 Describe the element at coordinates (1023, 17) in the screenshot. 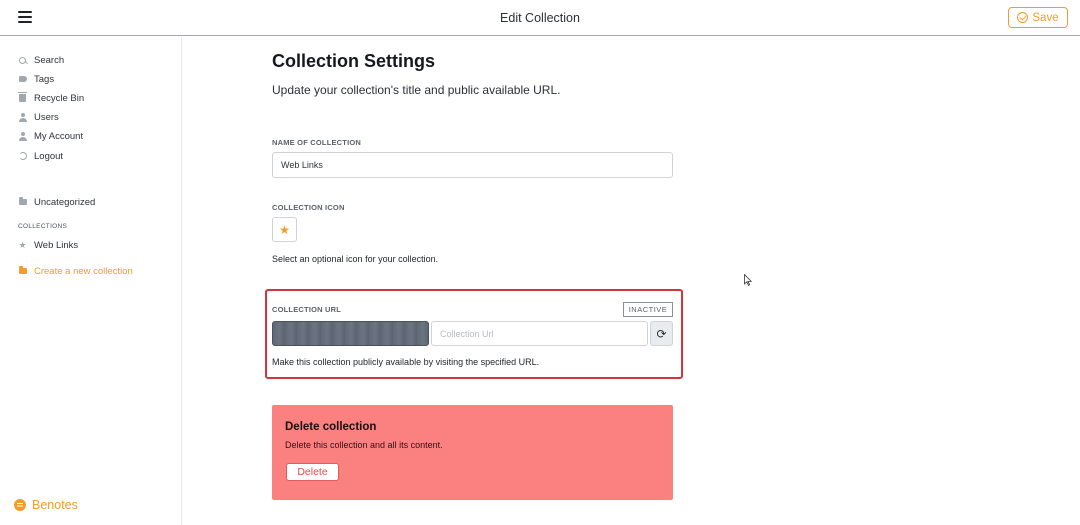

I see `check-circle-icon` at that location.